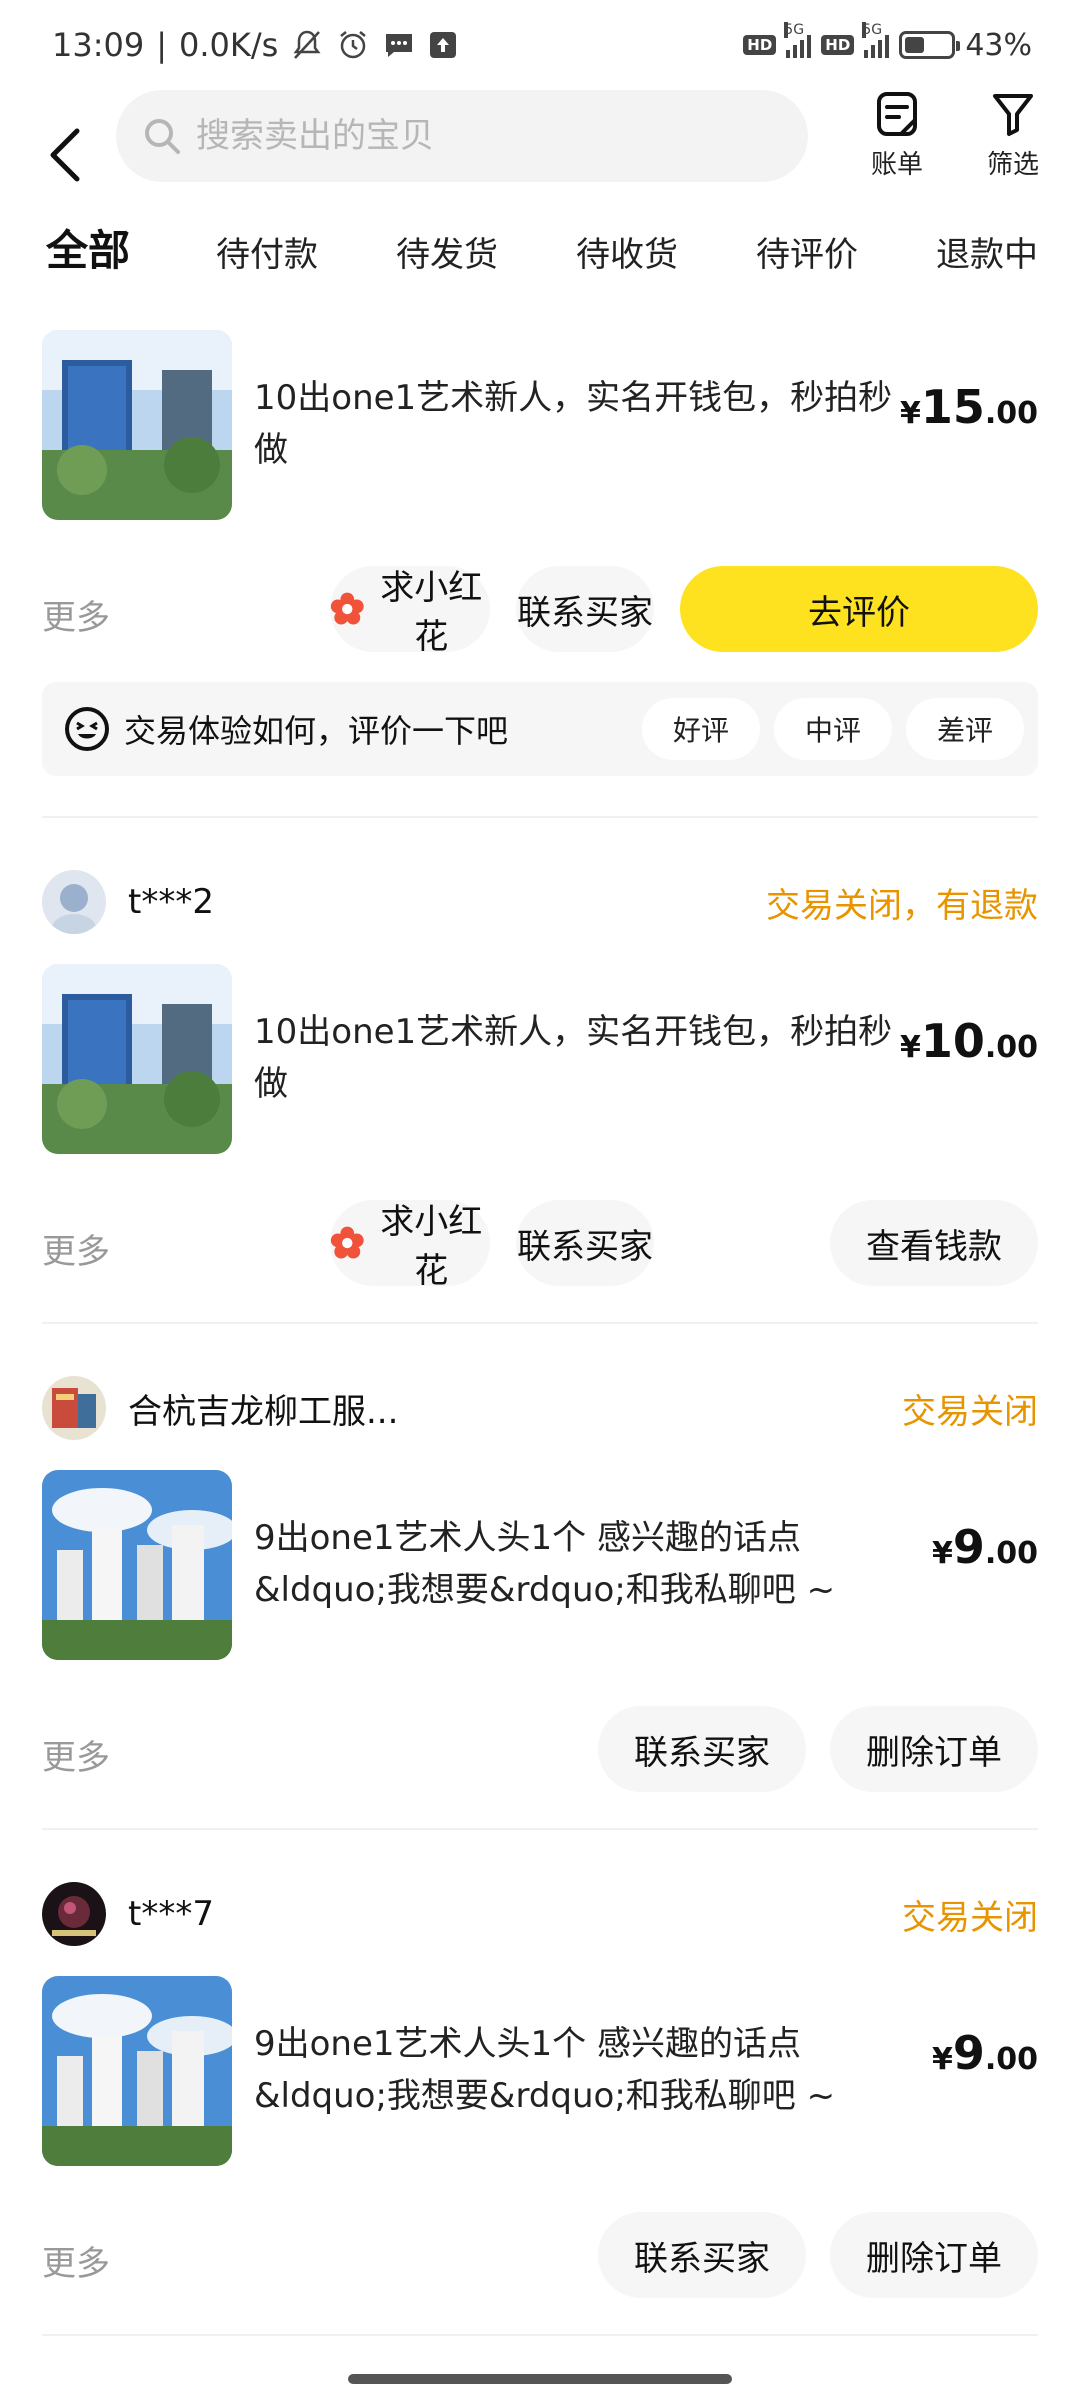  What do you see at coordinates (965, 729) in the screenshot?
I see `review-bad-button: 差评` at bounding box center [965, 729].